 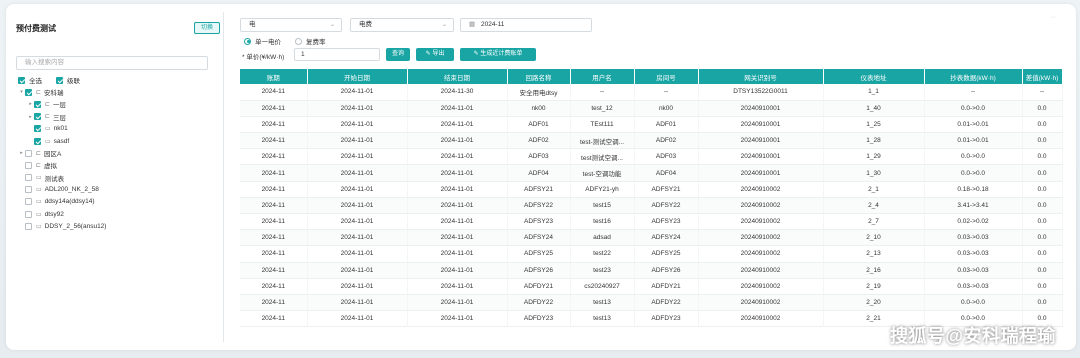 What do you see at coordinates (298, 41) in the screenshot?
I see `multi-rate-radio` at bounding box center [298, 41].